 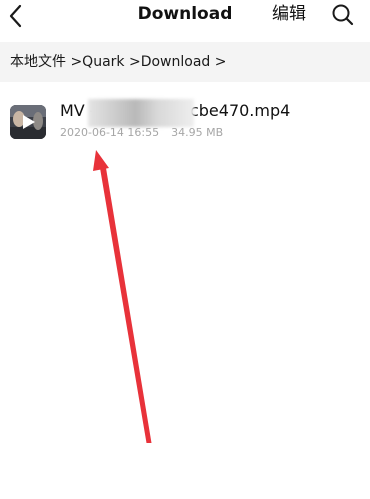 I want to click on file-size: 34.95 MB, so click(x=197, y=132).